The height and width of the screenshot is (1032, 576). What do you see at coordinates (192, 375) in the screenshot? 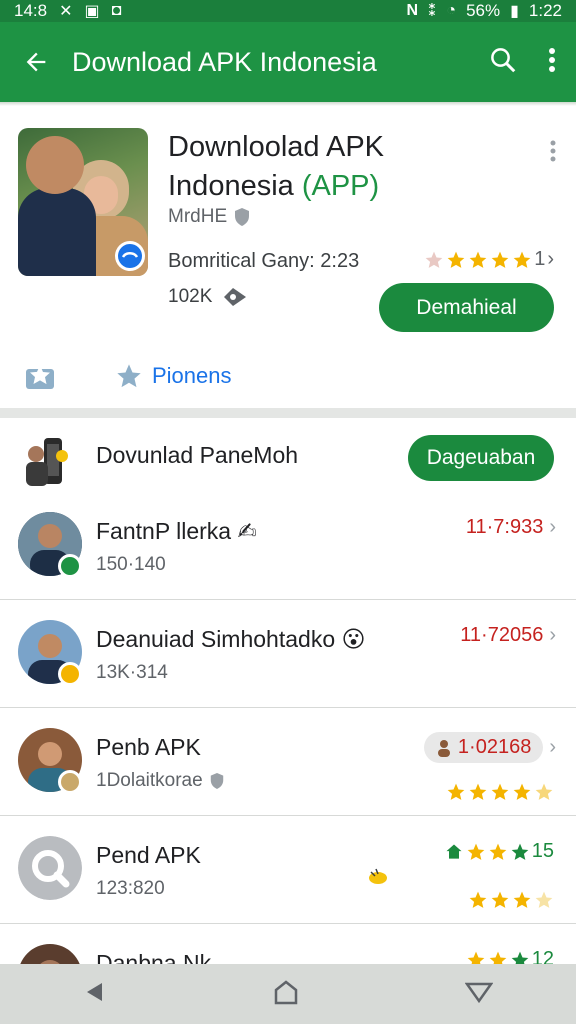
I see `pioneers-label: Pionens` at bounding box center [192, 375].